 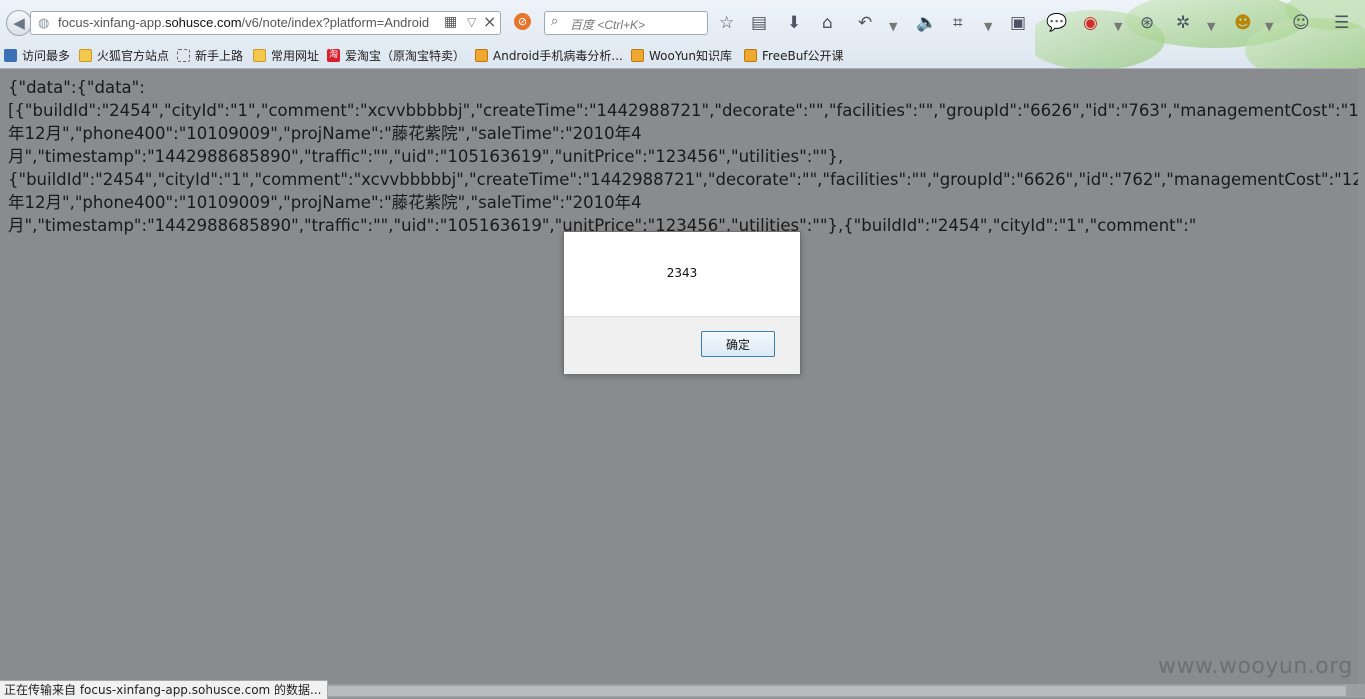 I want to click on adblock-icon: ⊘, so click(x=522, y=21).